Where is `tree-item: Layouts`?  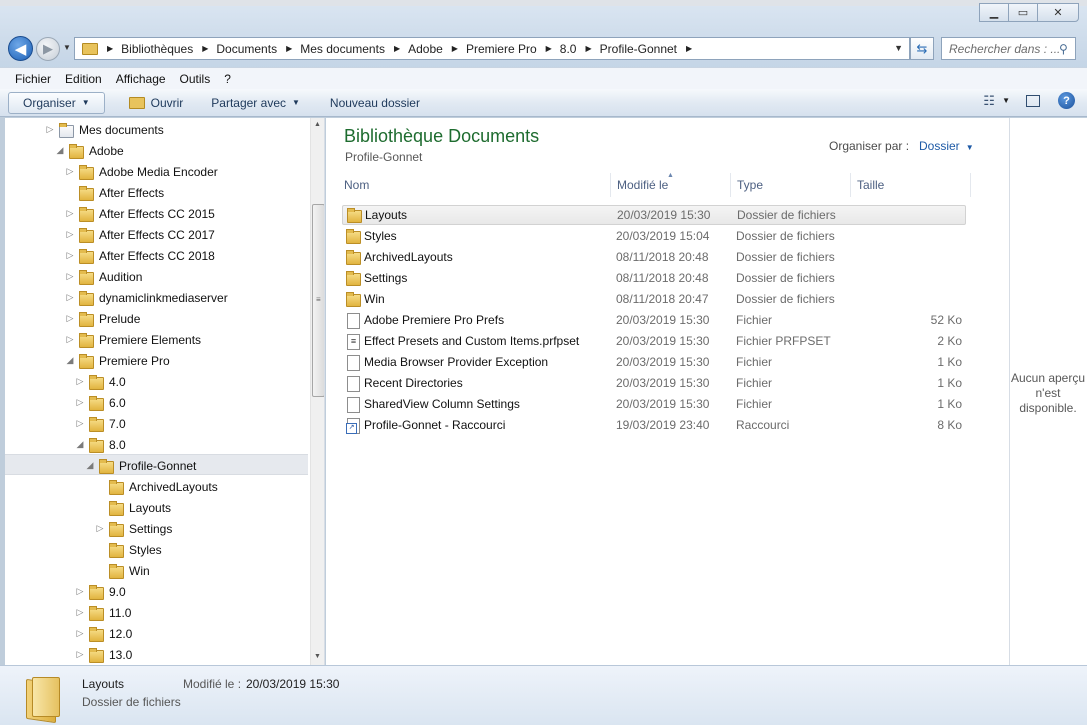 tree-item: Layouts is located at coordinates (133, 507).